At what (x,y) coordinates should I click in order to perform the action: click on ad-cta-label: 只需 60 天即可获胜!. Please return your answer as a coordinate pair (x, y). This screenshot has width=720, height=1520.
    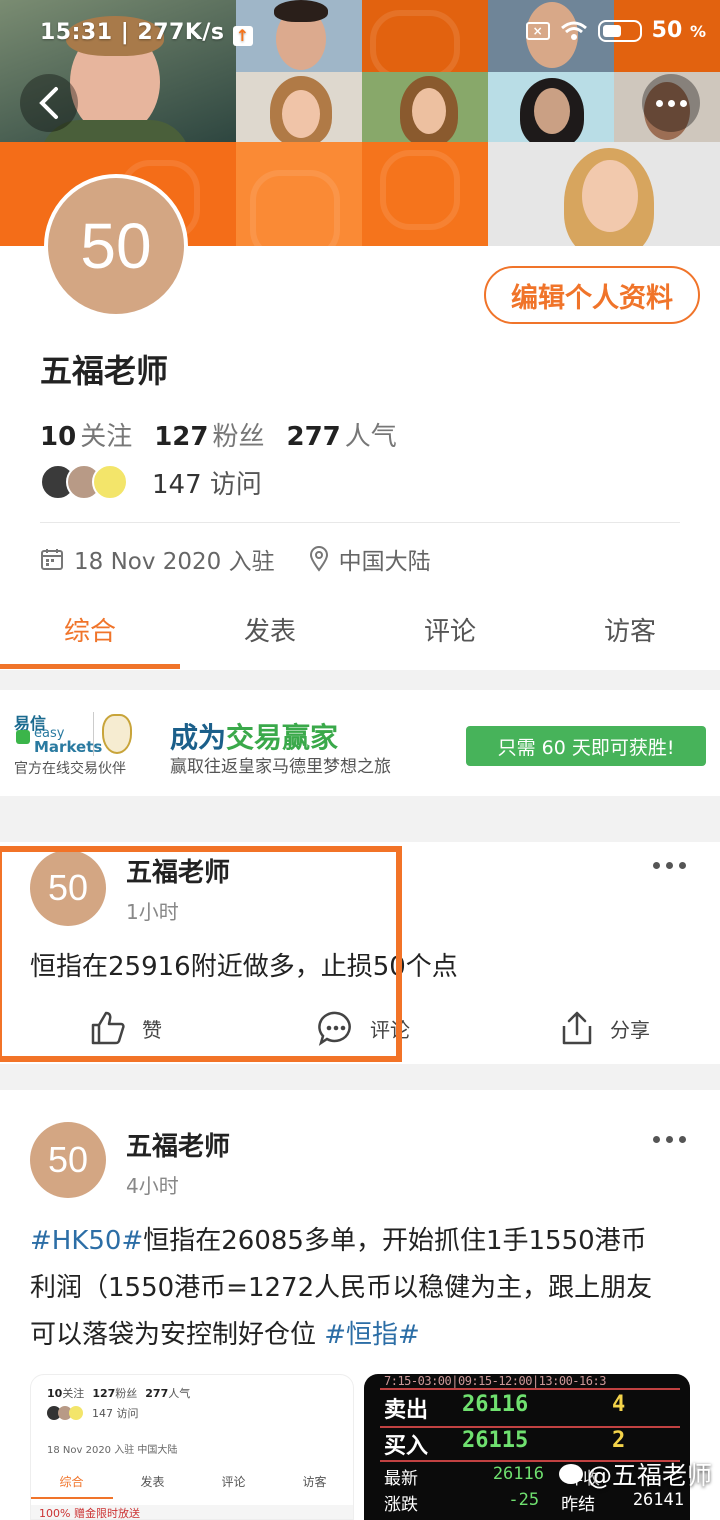
    Looking at the image, I should click on (586, 747).